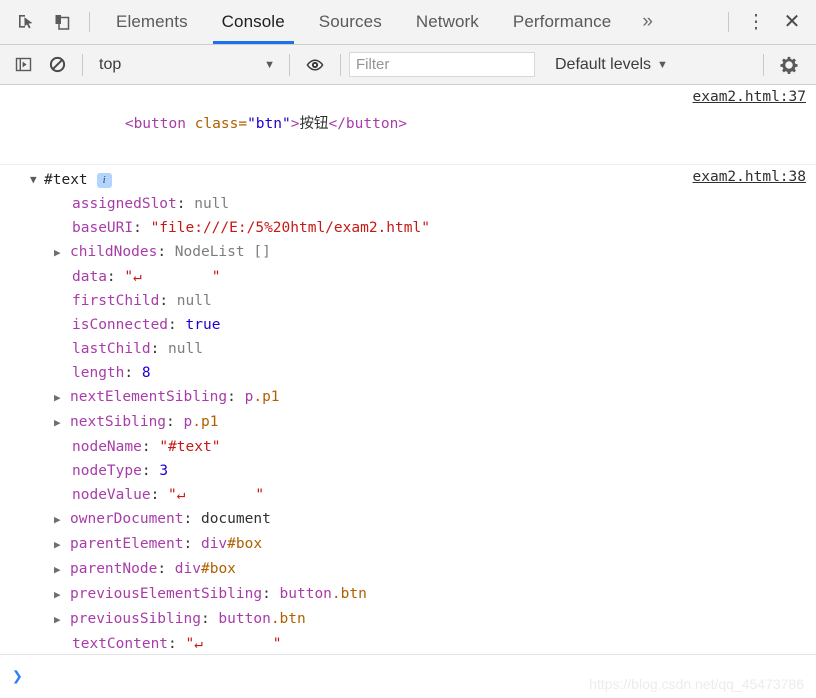 The image size is (816, 698). I want to click on property-key: nodeValue, so click(111, 495).